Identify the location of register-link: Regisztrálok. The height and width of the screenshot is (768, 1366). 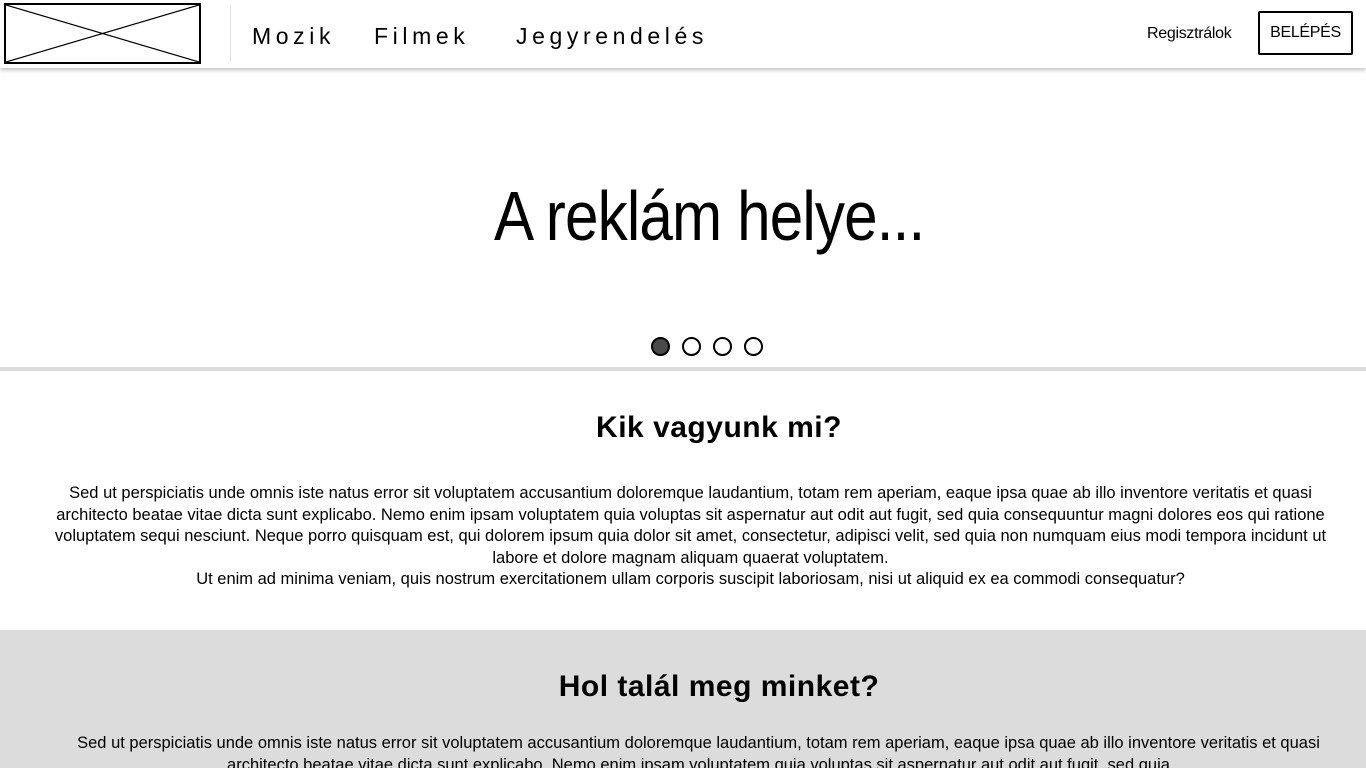
(1189, 34).